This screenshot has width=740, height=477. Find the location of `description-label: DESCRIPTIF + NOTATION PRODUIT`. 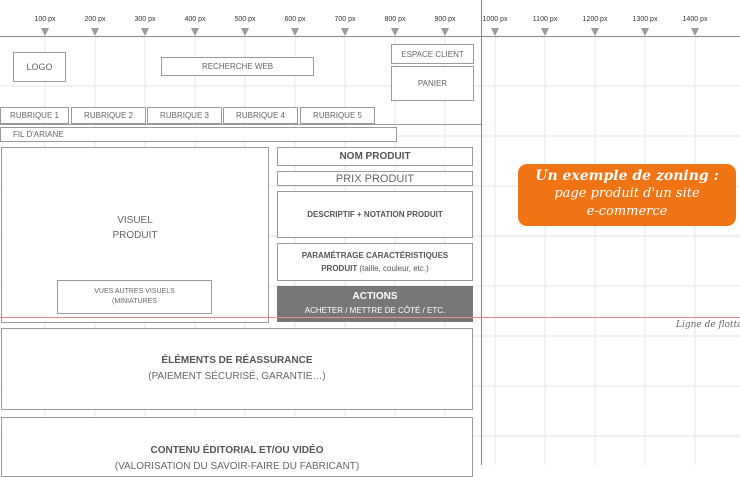

description-label: DESCRIPTIF + NOTATION PRODUIT is located at coordinates (375, 214).